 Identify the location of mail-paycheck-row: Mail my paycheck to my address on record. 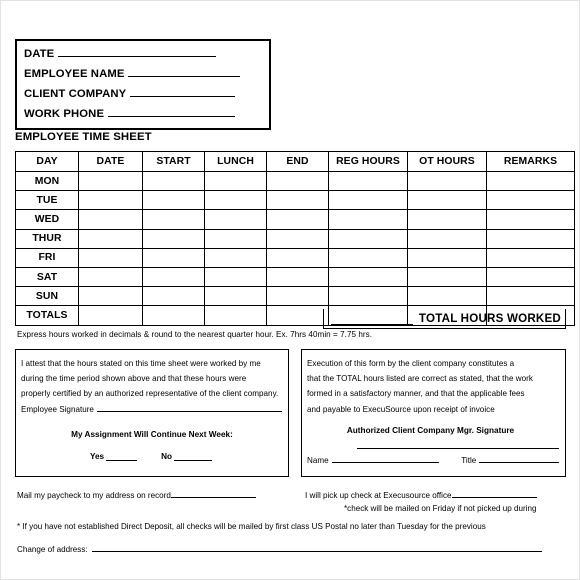
(136, 494).